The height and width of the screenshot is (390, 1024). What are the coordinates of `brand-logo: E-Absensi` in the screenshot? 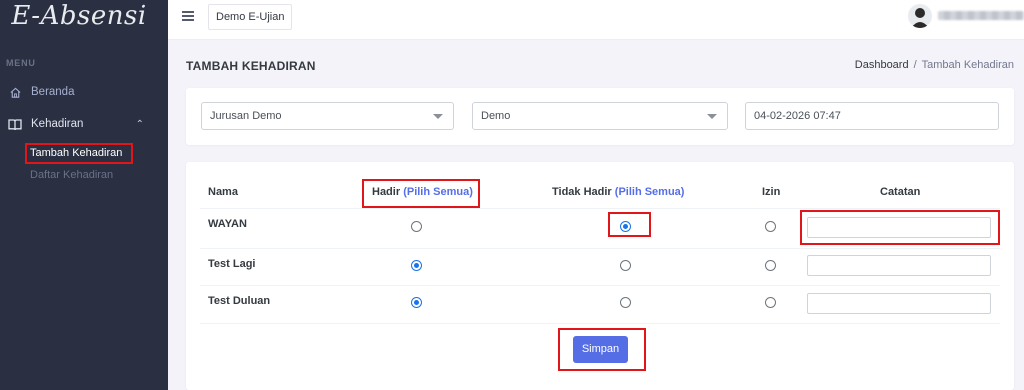 It's located at (84, 20).